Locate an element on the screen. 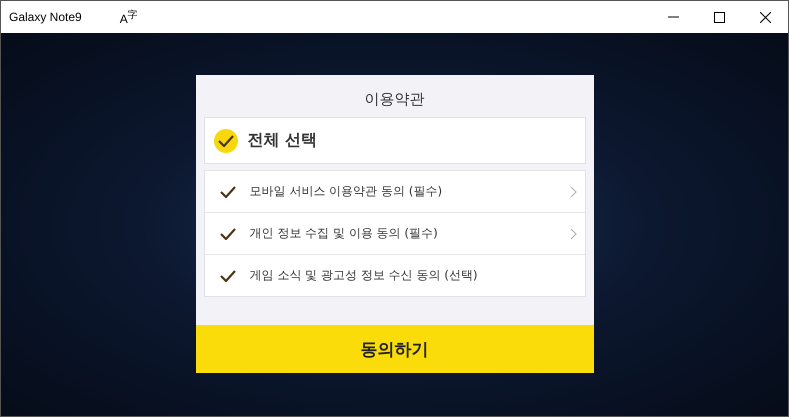 This screenshot has height=417, width=789. select-all-checkbox is located at coordinates (226, 140).